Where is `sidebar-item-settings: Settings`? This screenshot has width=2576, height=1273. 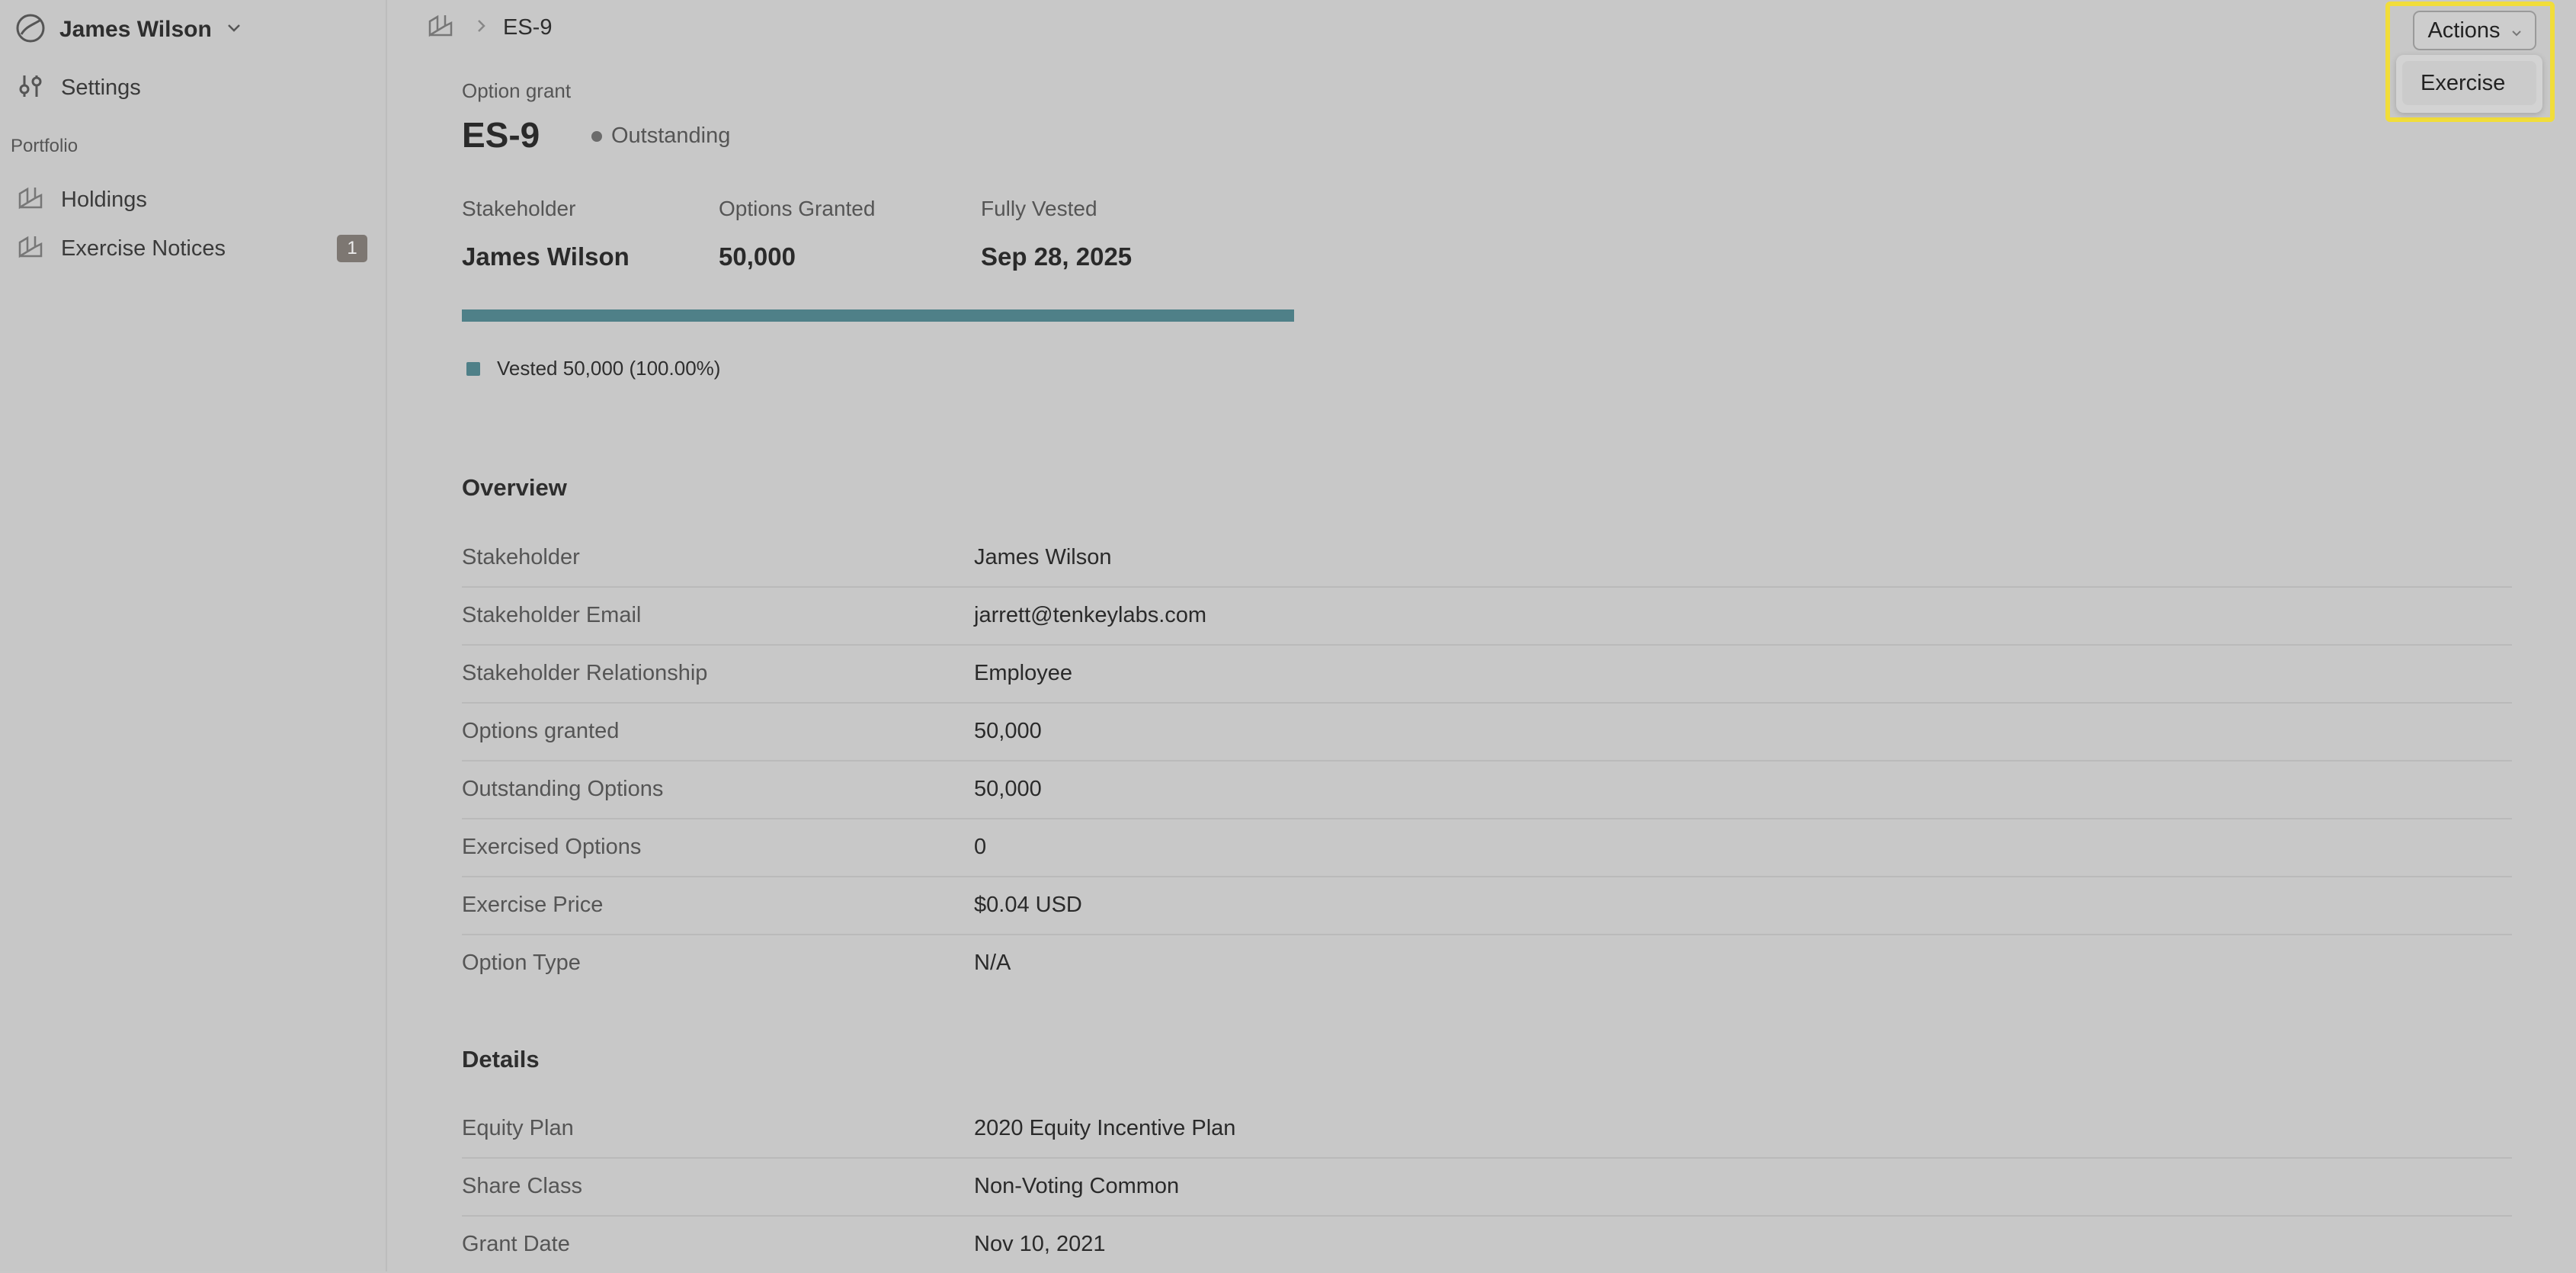 sidebar-item-settings: Settings is located at coordinates (79, 88).